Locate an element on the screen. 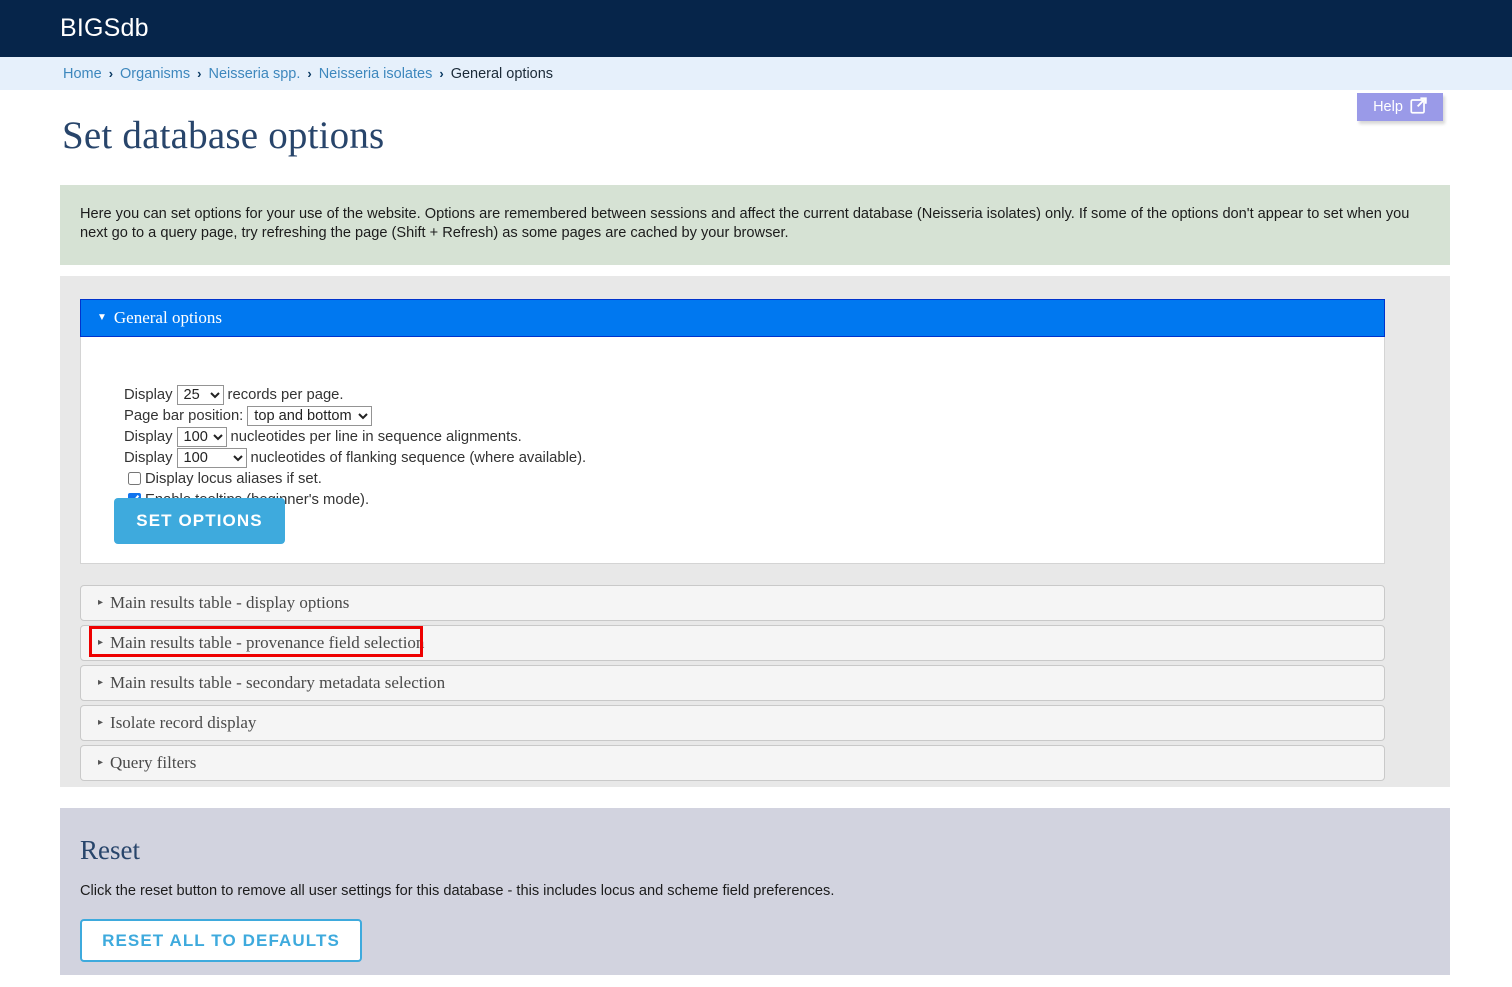 This screenshot has width=1512, height=987. records-per-page-suffix: records per page. is located at coordinates (285, 394).